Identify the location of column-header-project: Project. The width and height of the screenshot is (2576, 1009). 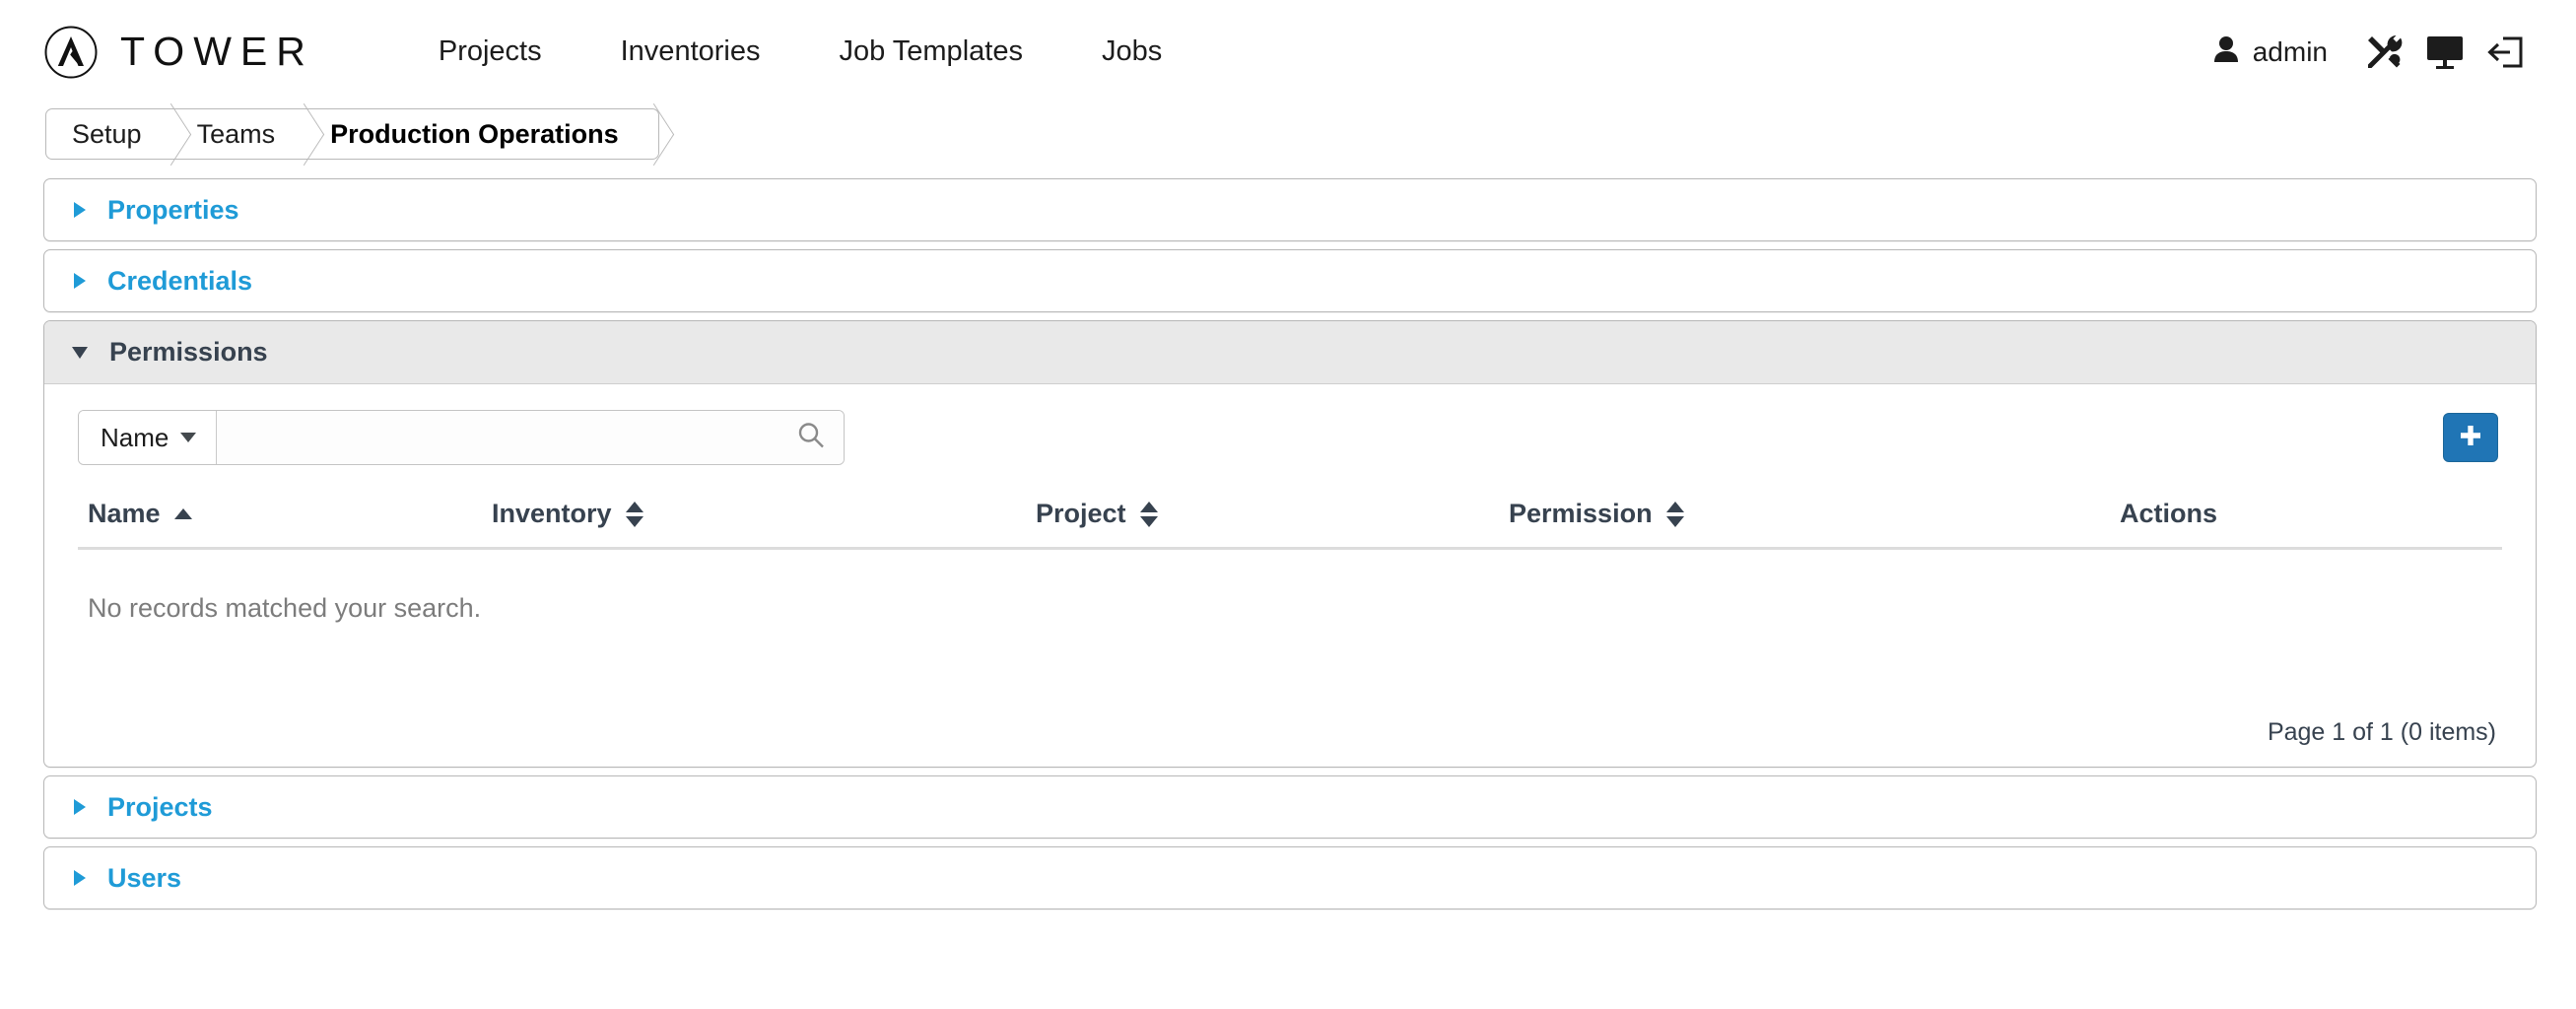
(1272, 514).